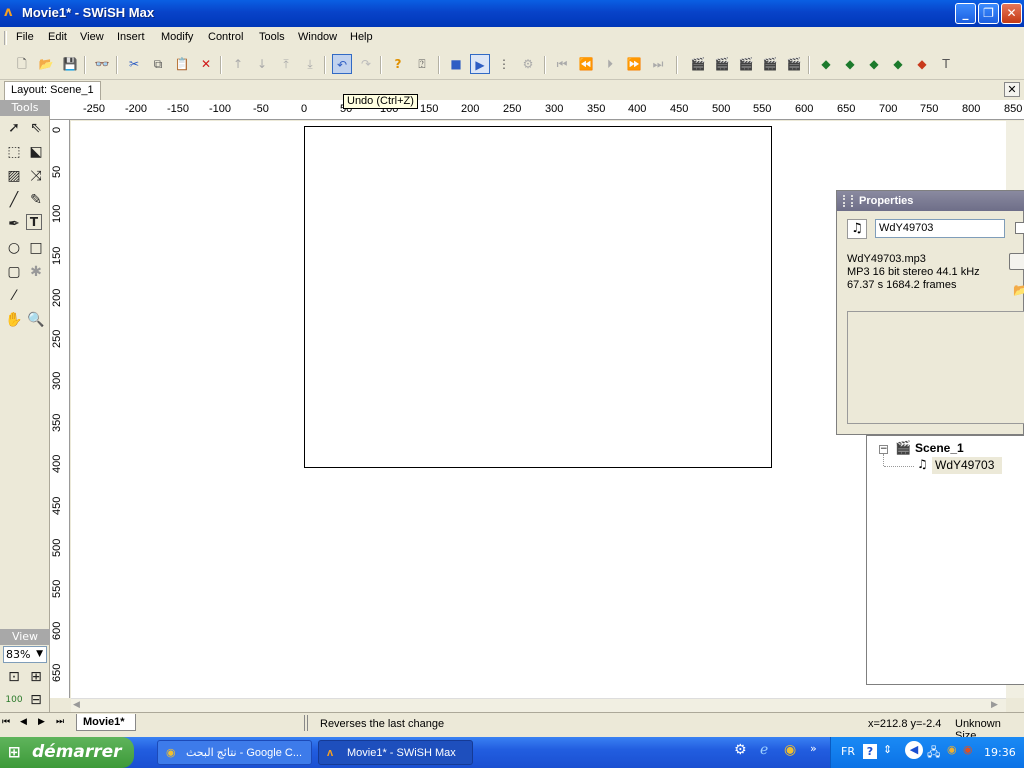  I want to click on desktop-icon: ⚙, so click(740, 750).